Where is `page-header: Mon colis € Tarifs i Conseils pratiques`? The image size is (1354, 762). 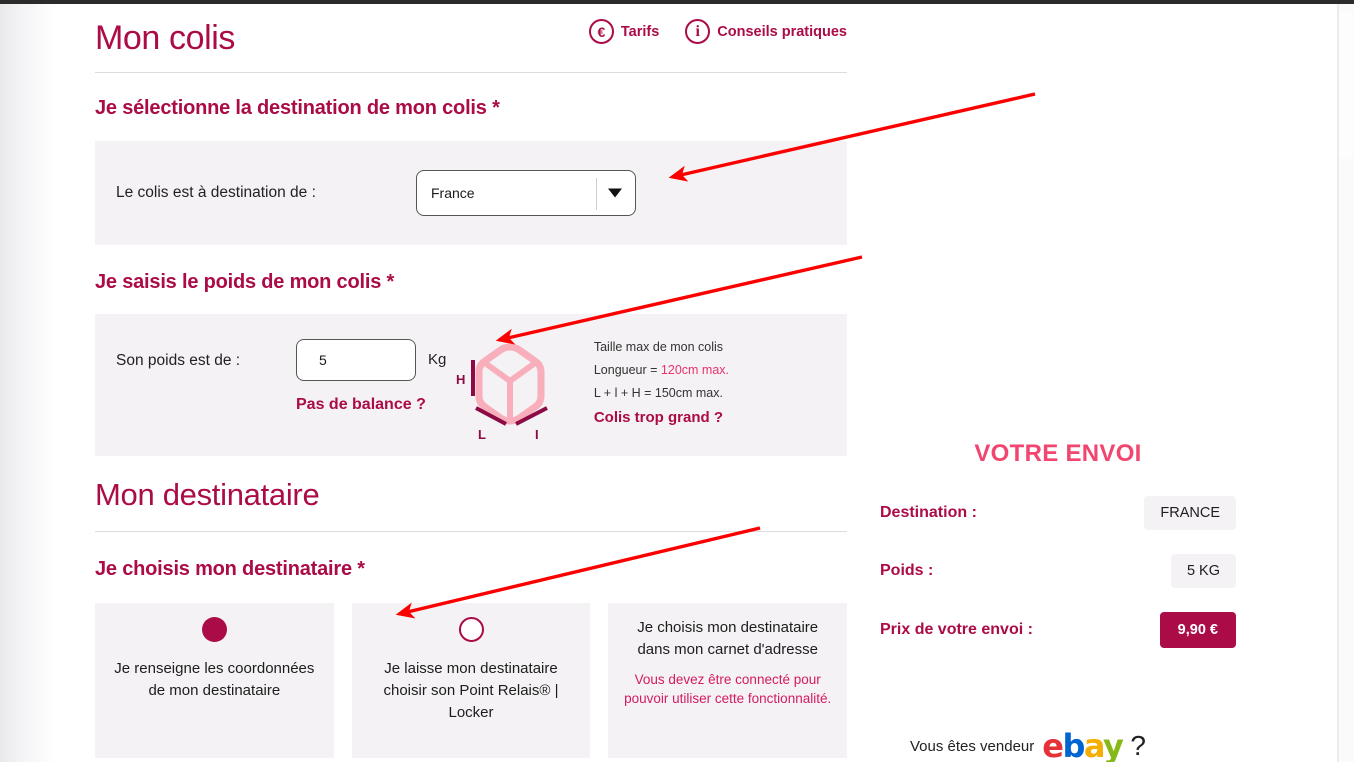
page-header: Mon colis € Tarifs i Conseils pratiques is located at coordinates (471, 36).